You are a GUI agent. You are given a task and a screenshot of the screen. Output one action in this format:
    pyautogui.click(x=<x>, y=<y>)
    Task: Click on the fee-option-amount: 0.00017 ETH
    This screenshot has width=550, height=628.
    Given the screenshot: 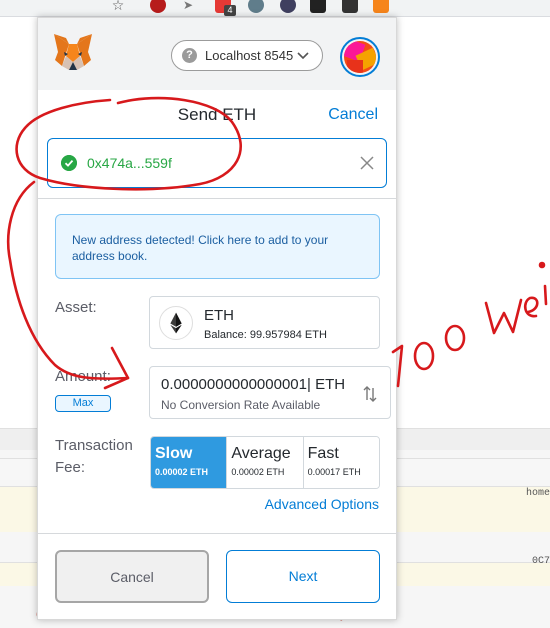 What is the action you would take?
    pyautogui.click(x=334, y=472)
    